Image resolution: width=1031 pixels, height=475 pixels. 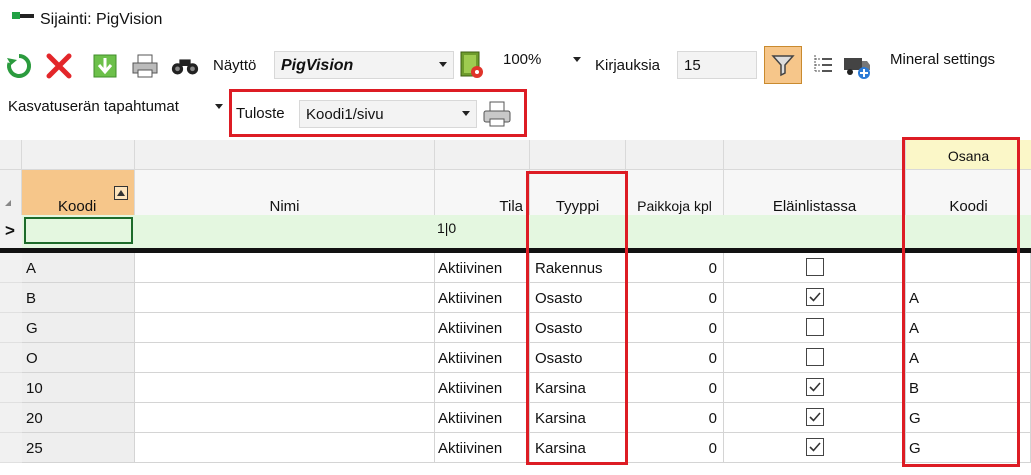 I want to click on table-cell-koodi: A, so click(x=78, y=268).